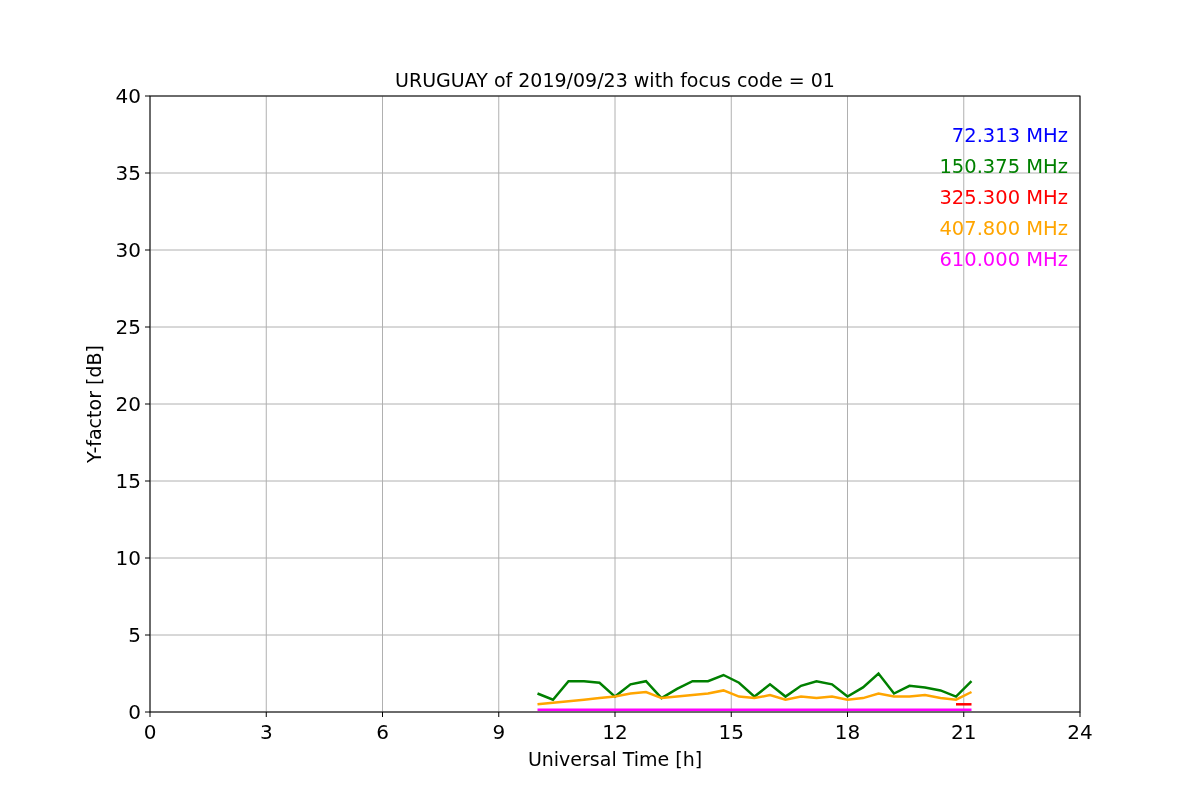  Describe the element at coordinates (94, 404) in the screenshot. I see `y-axis-label: Y-factor [dB]` at that location.